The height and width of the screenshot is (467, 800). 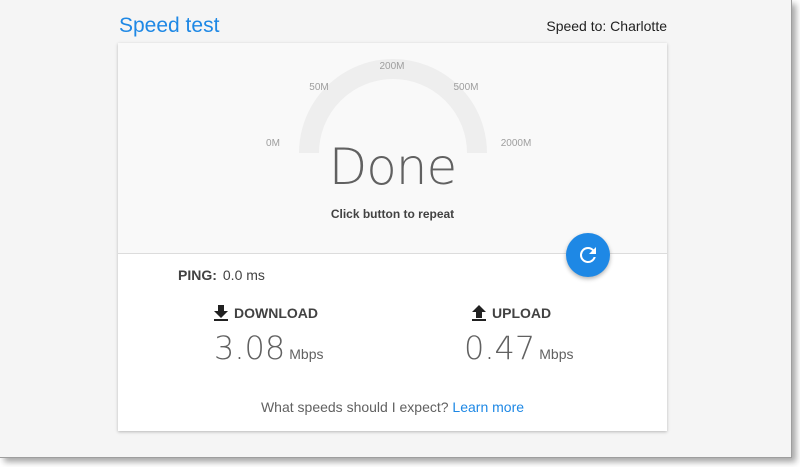 I want to click on gauge-tick-200: 200M, so click(x=392, y=66).